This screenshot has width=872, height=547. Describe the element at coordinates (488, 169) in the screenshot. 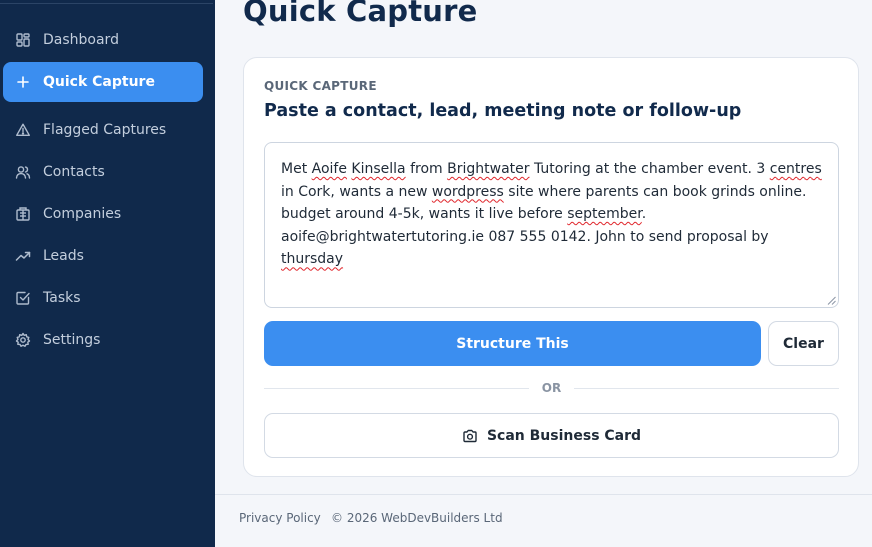

I see `spellcheck-word: Brightwater` at that location.